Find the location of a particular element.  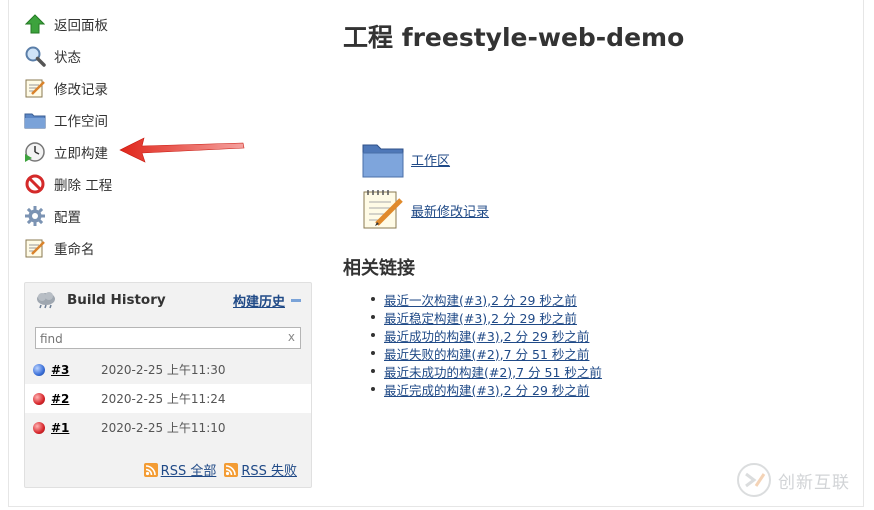

permalink-last-unsuccessful: 最近未成功的构建(#2),7 分 51 秒之前 is located at coordinates (493, 371).